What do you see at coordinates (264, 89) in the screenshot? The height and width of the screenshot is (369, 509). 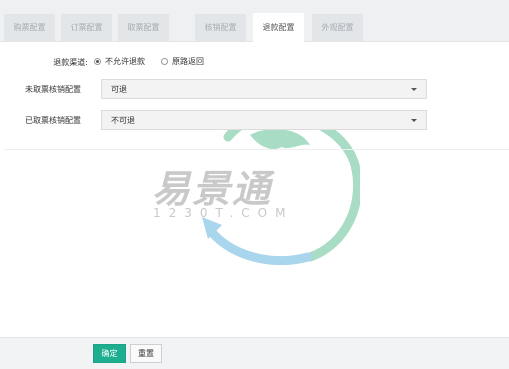 I see `unclaimed-ticket-select: 可退` at bounding box center [264, 89].